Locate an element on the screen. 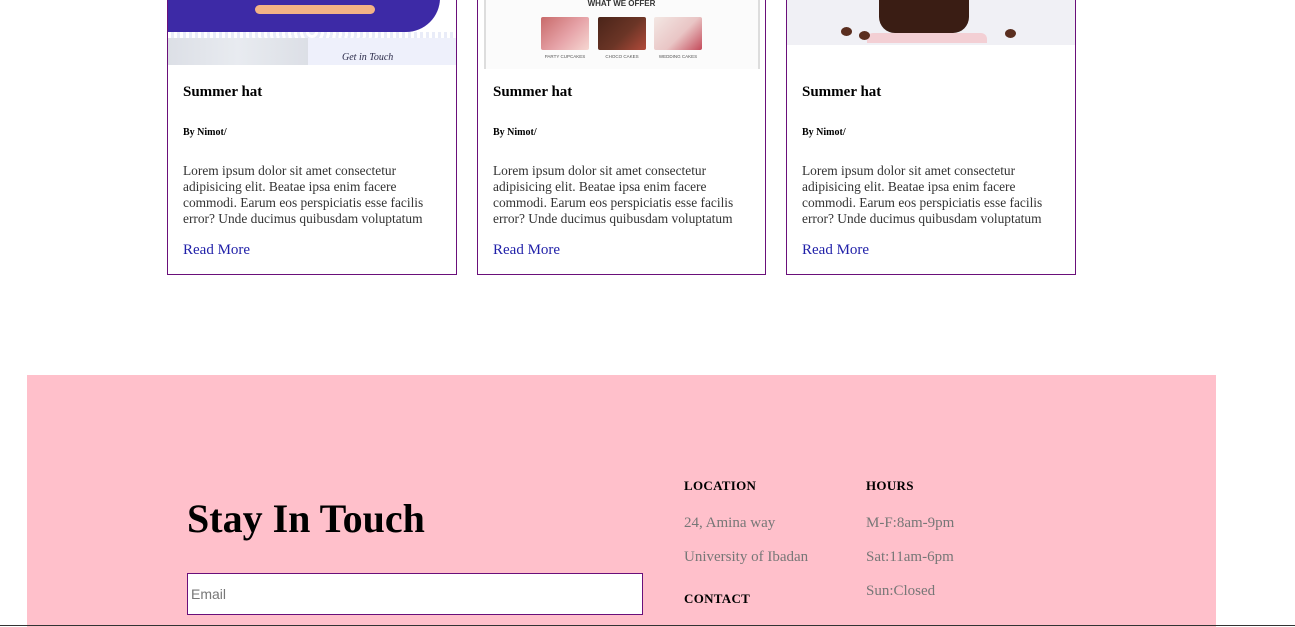 The height and width of the screenshot is (627, 1295). contact-heading: CONTACT is located at coordinates (717, 598).